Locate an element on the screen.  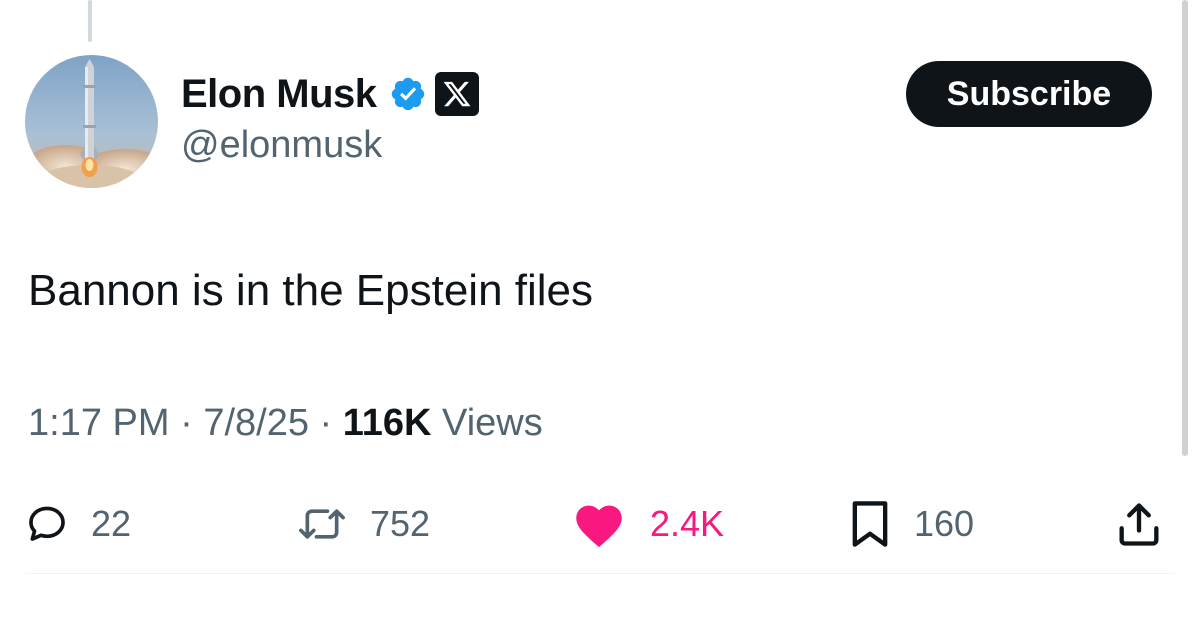
share-button is located at coordinates (1139, 524).